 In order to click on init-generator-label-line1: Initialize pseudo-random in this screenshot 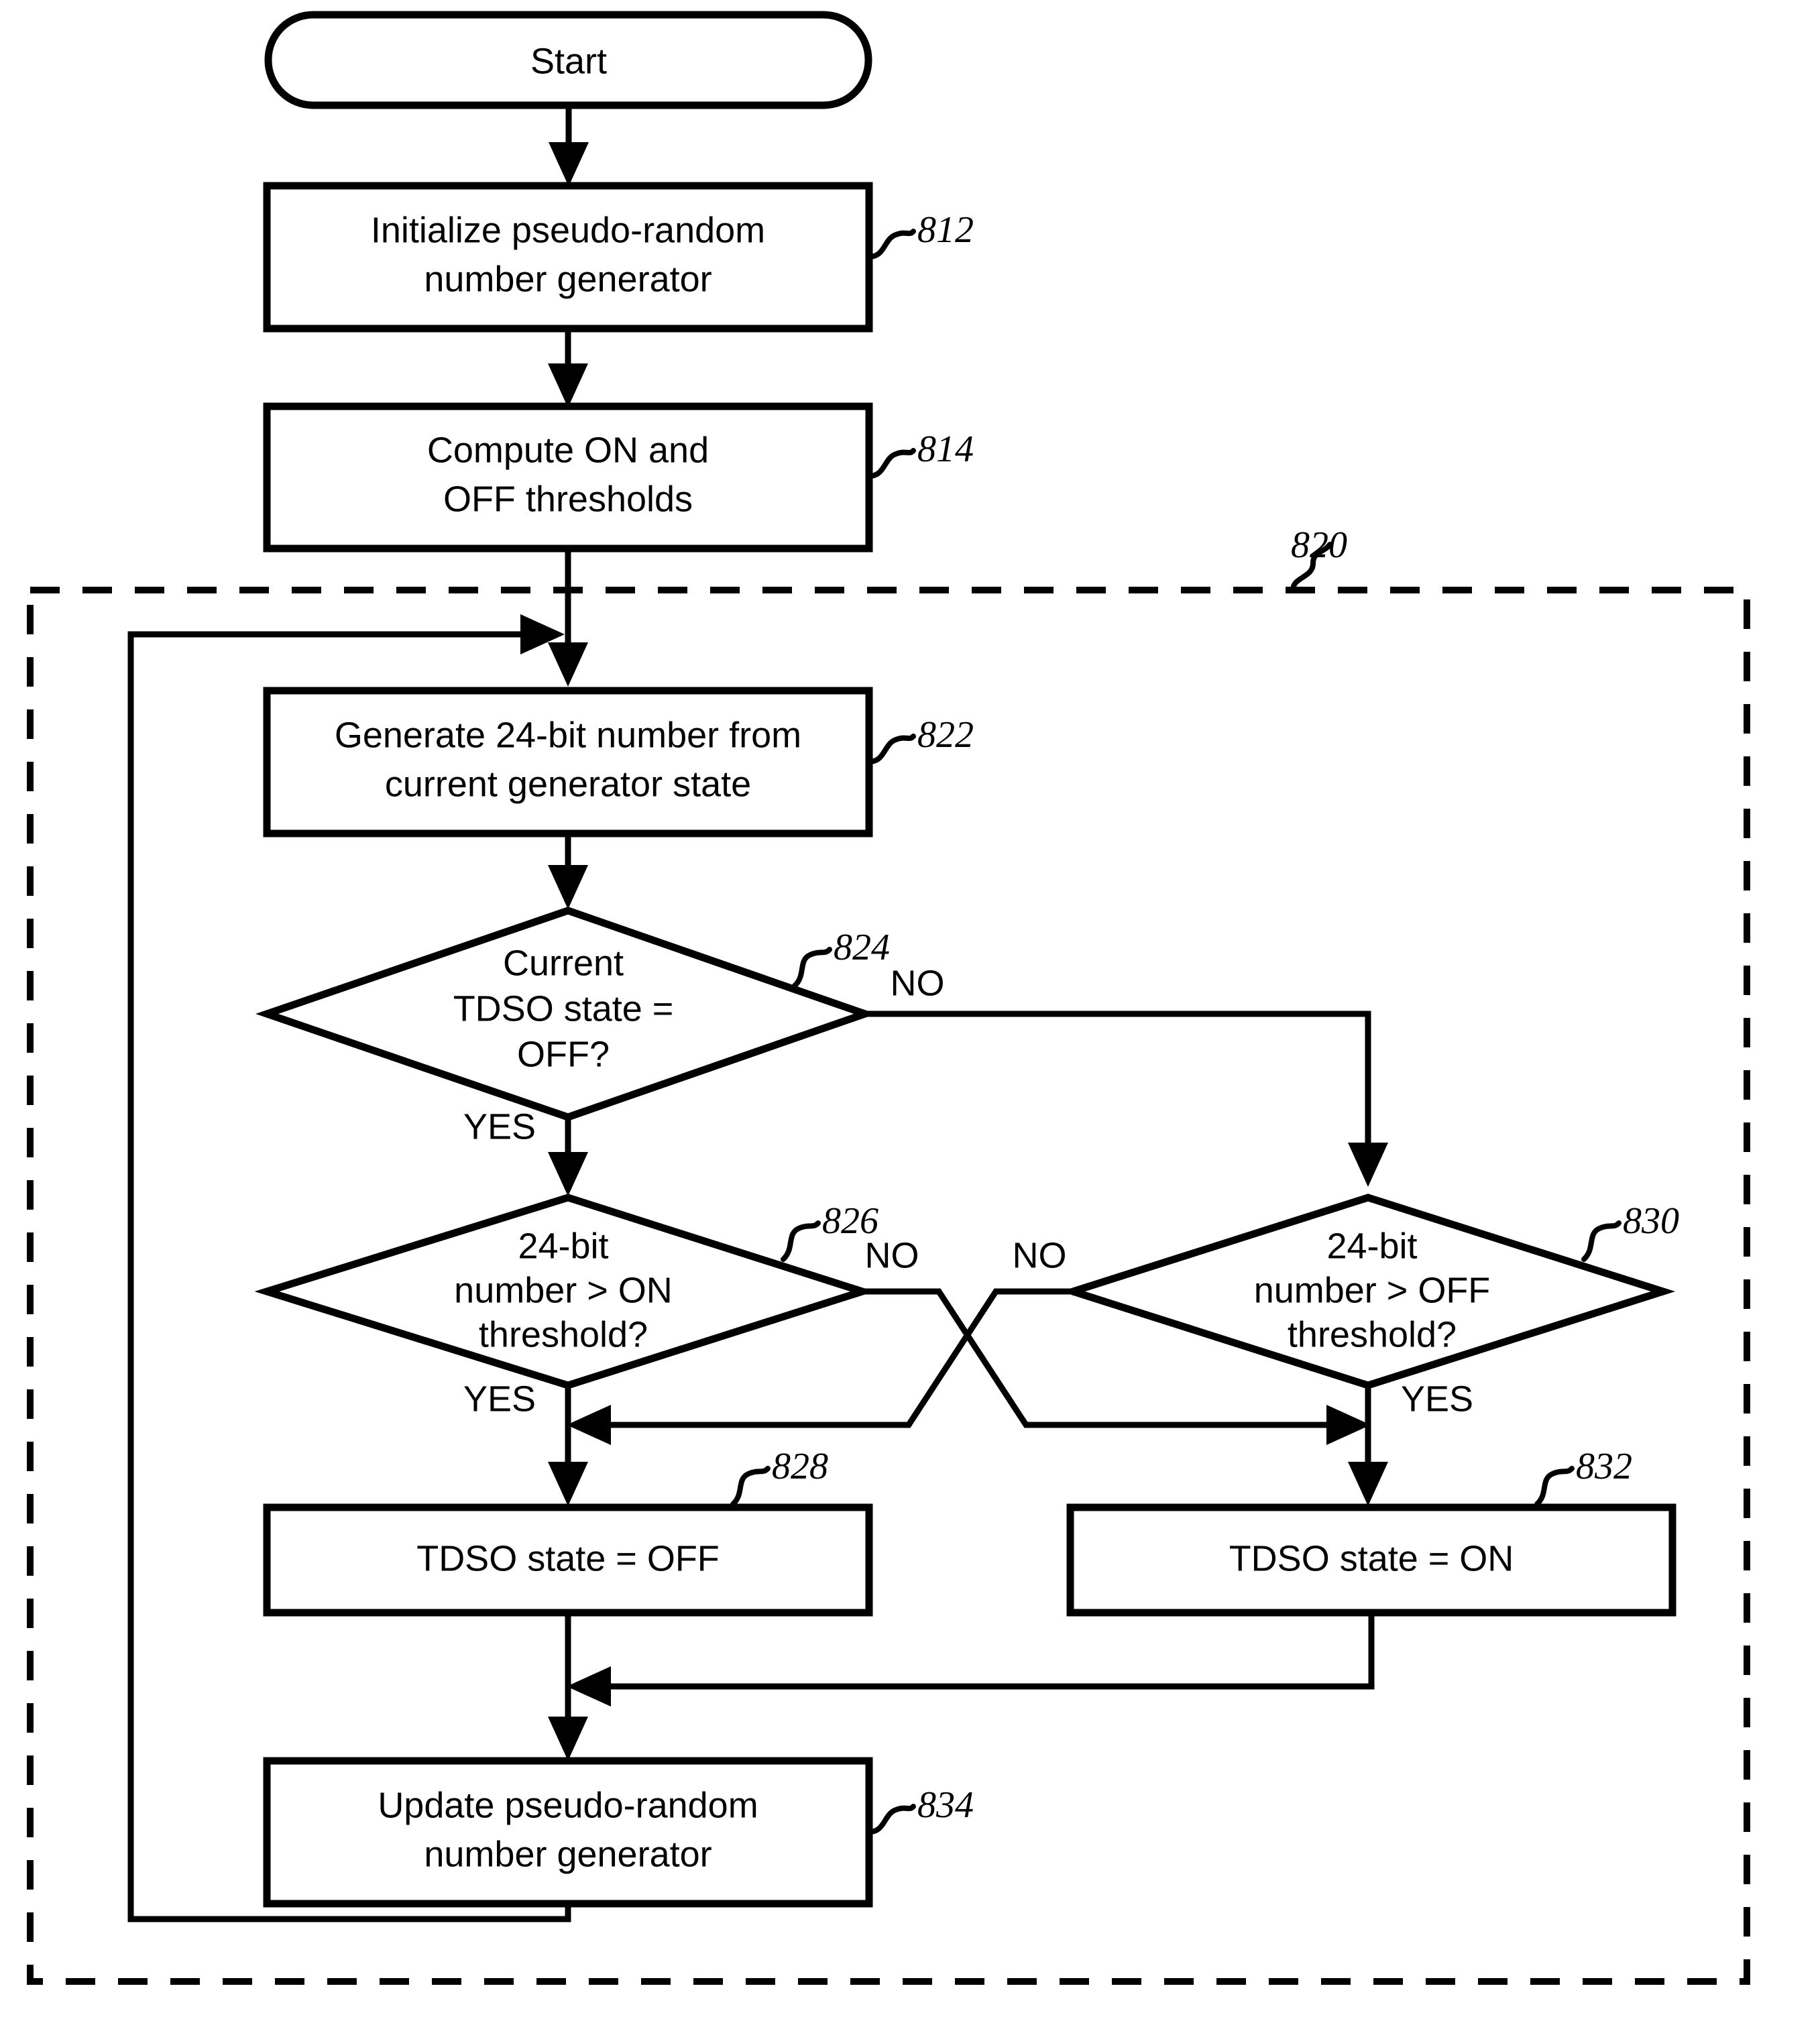, I will do `click(568, 230)`.